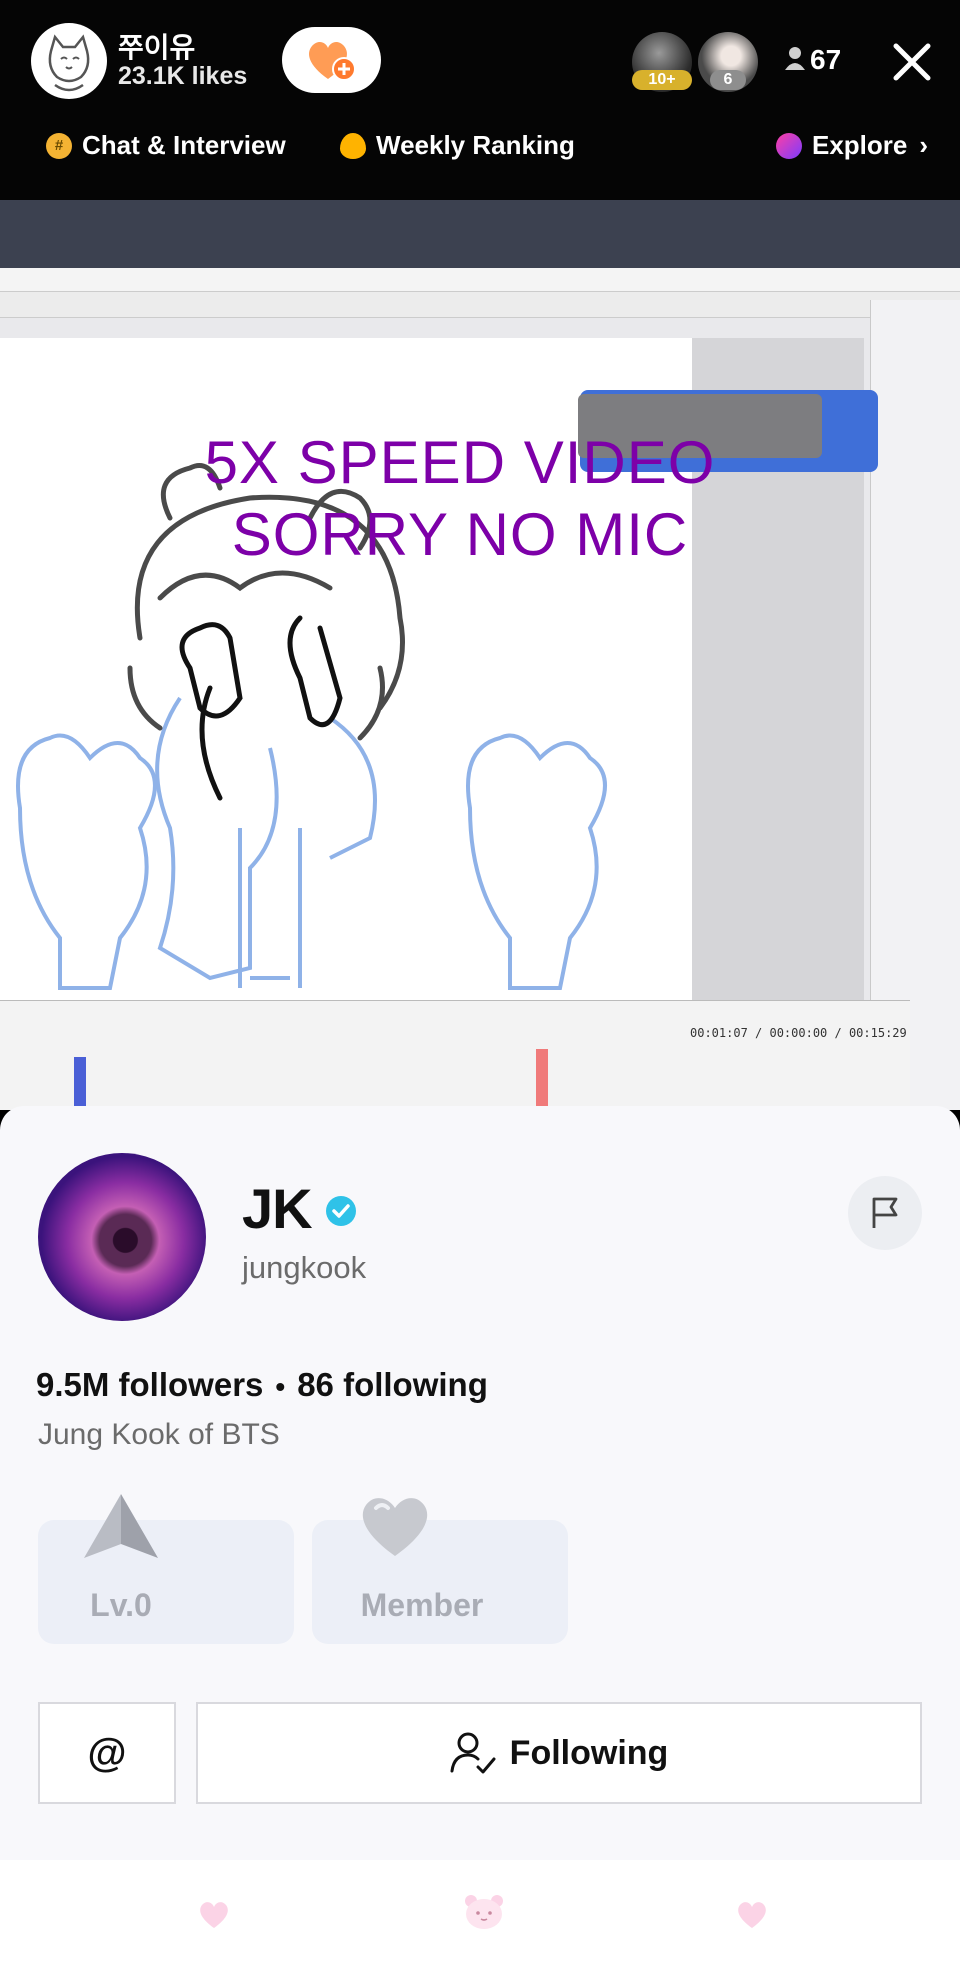  I want to click on chip-label: Weekly Ranking, so click(475, 145).